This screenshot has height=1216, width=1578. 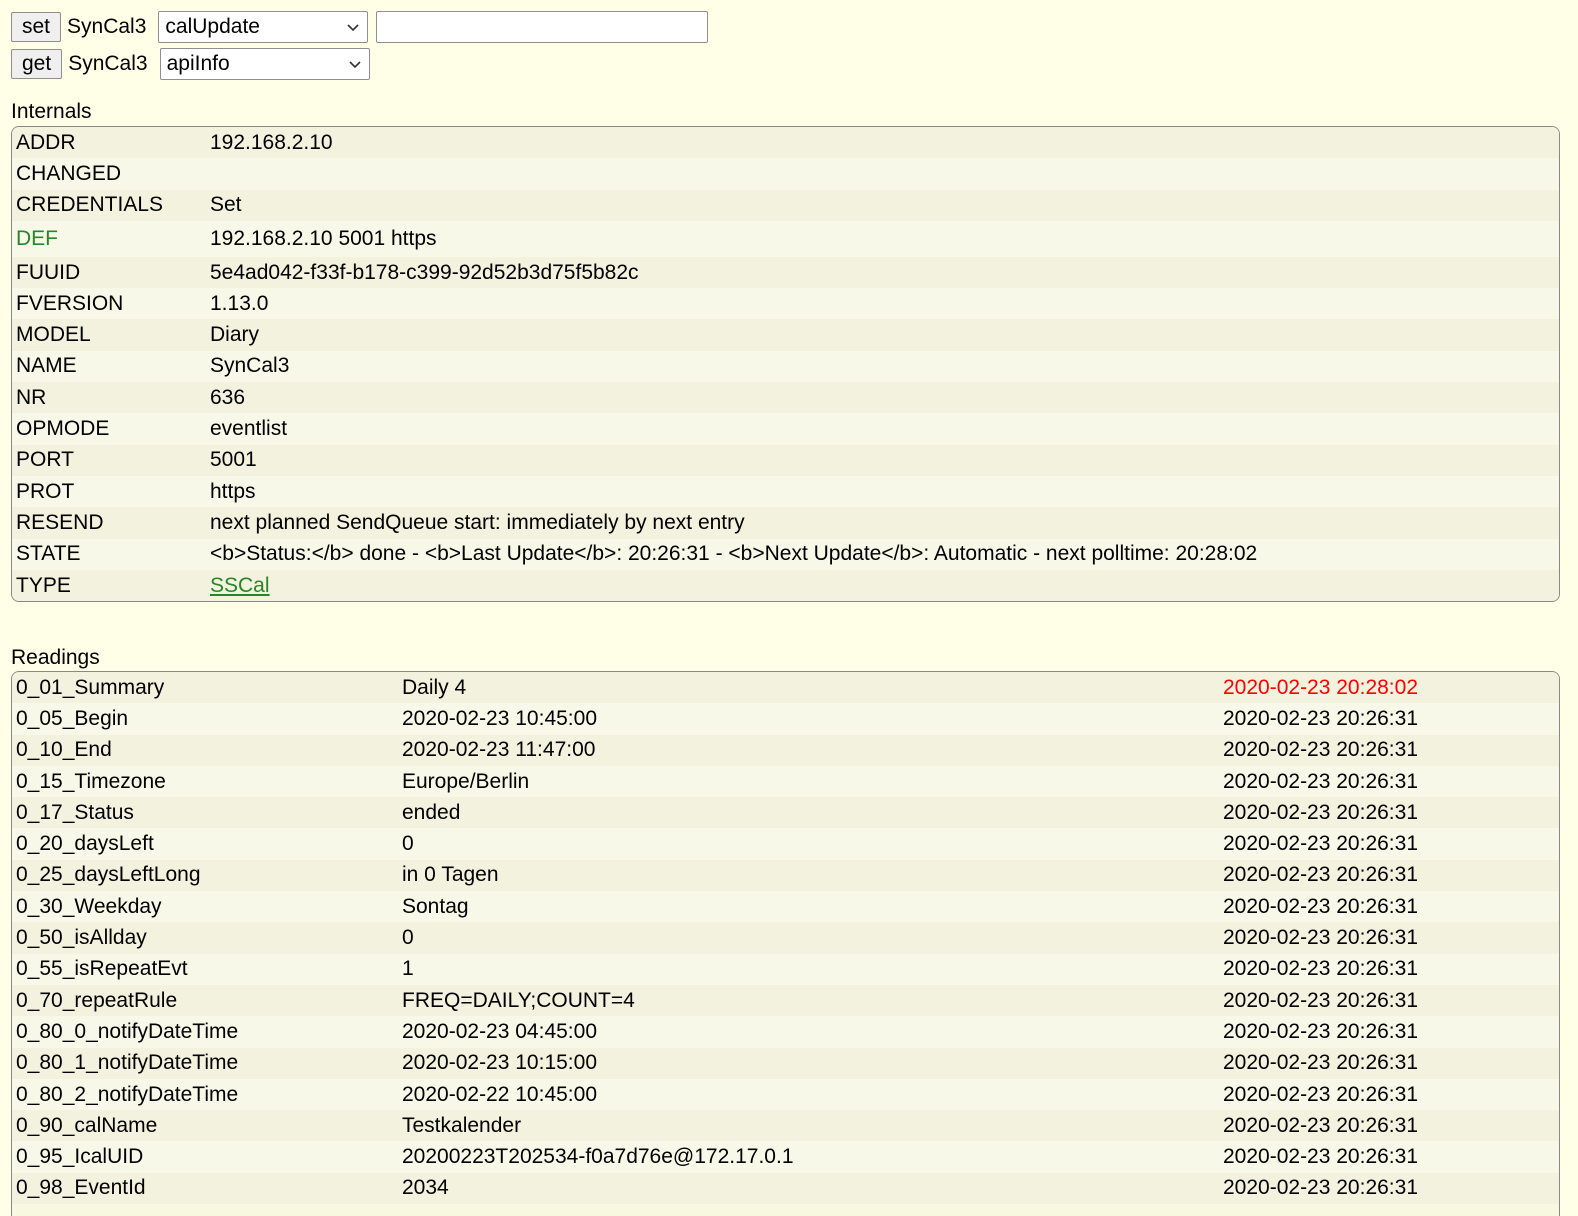 I want to click on reading-value: 20200223T202534-f0a7d76e@172.17.0.1, so click(x=808, y=1157).